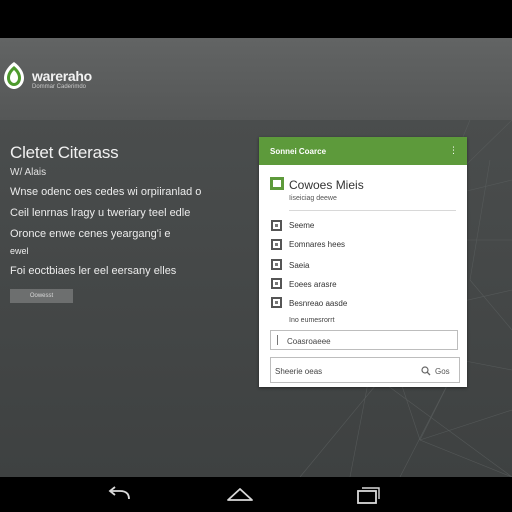 The height and width of the screenshot is (512, 512). What do you see at coordinates (90, 234) in the screenshot?
I see `hero-text-line: Oronce enwe cenes yeargang'i e` at bounding box center [90, 234].